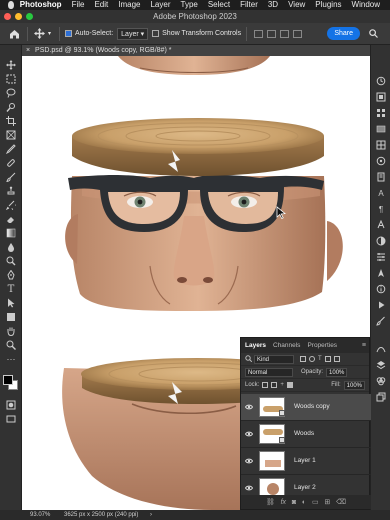  I want to click on blend-mode-dropdown: Normal, so click(269, 372).